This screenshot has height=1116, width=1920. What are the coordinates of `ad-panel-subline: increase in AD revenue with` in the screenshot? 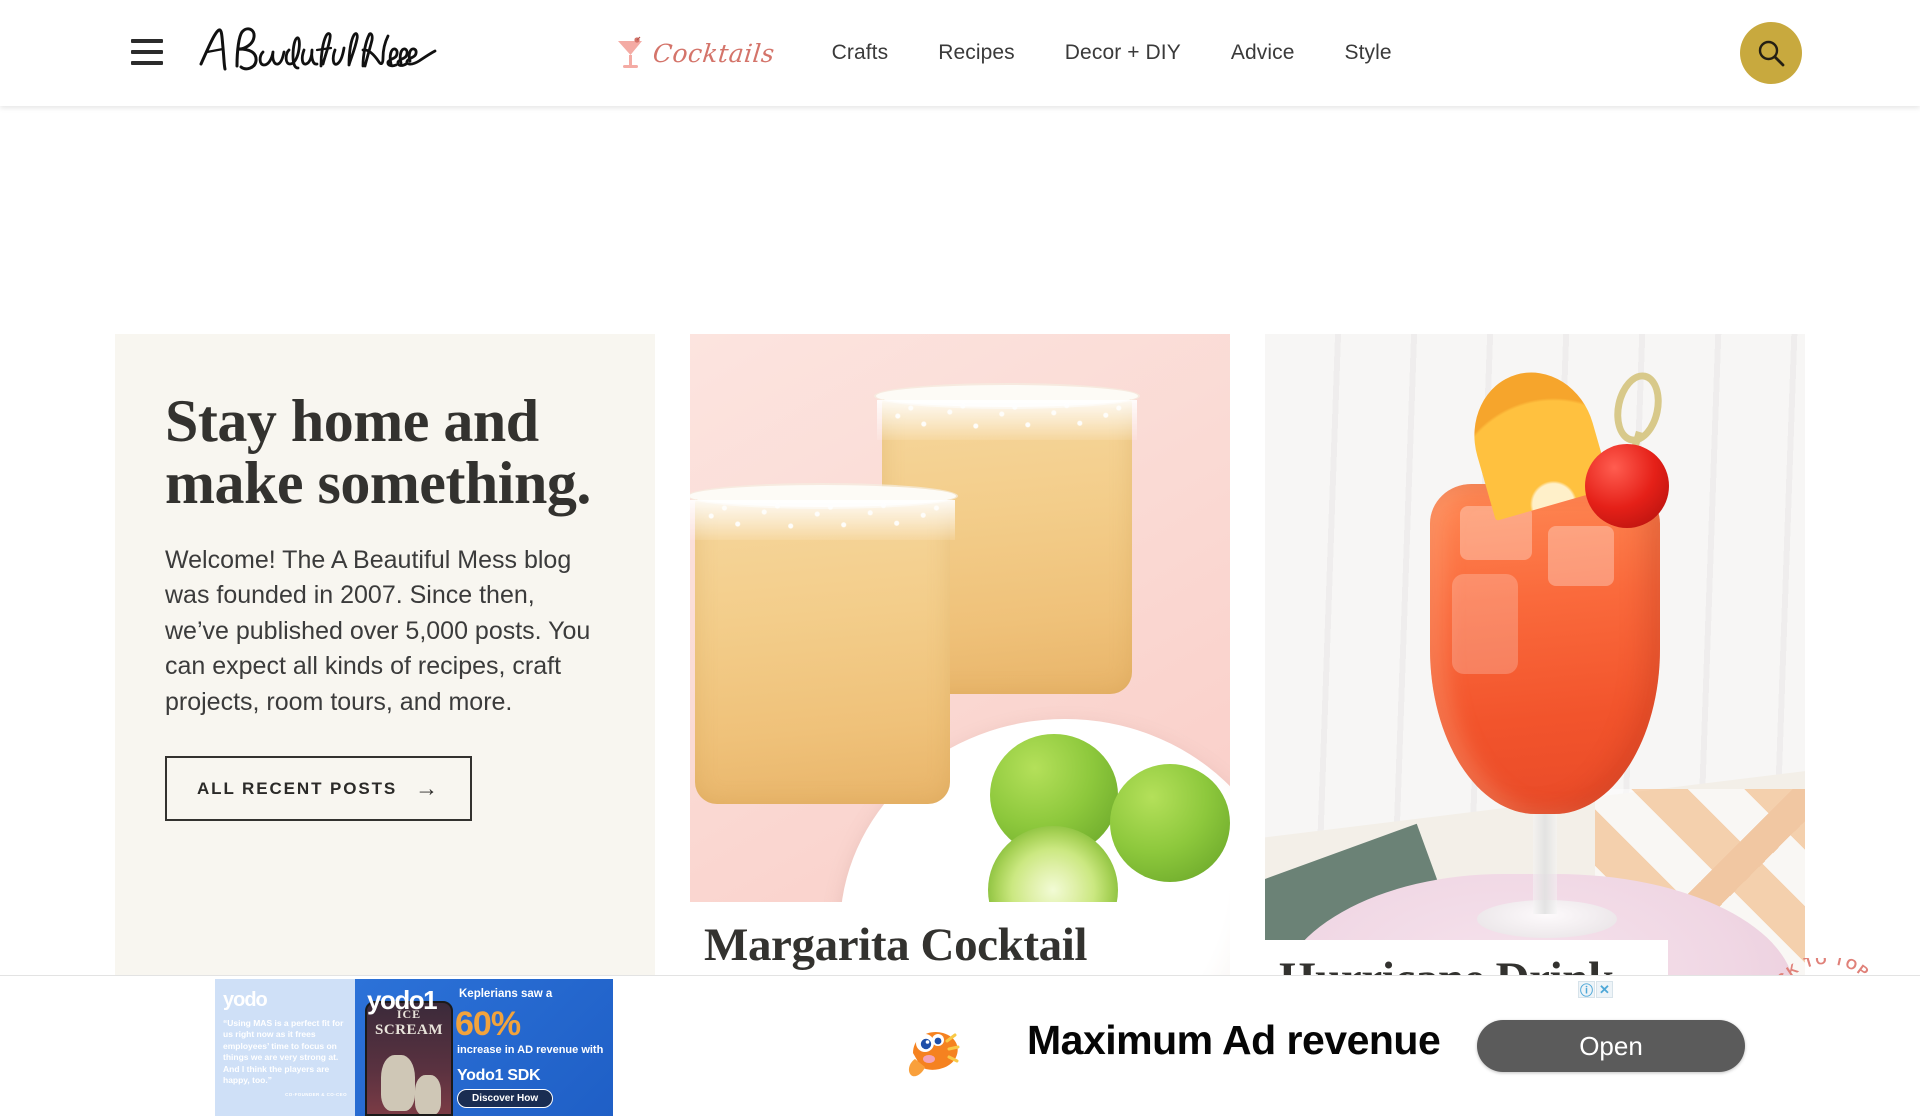 It's located at (530, 1050).